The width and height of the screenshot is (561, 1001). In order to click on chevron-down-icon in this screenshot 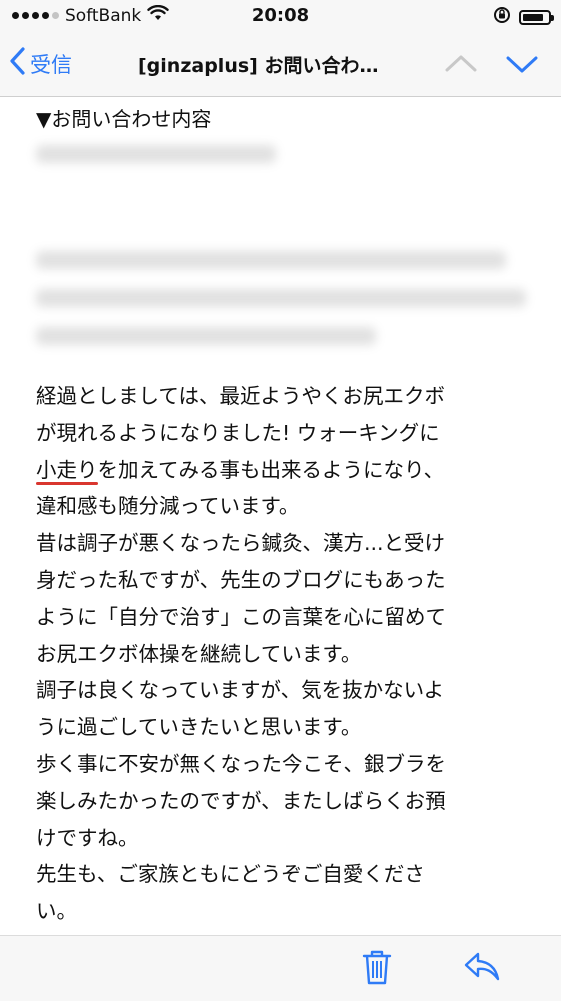, I will do `click(522, 69)`.